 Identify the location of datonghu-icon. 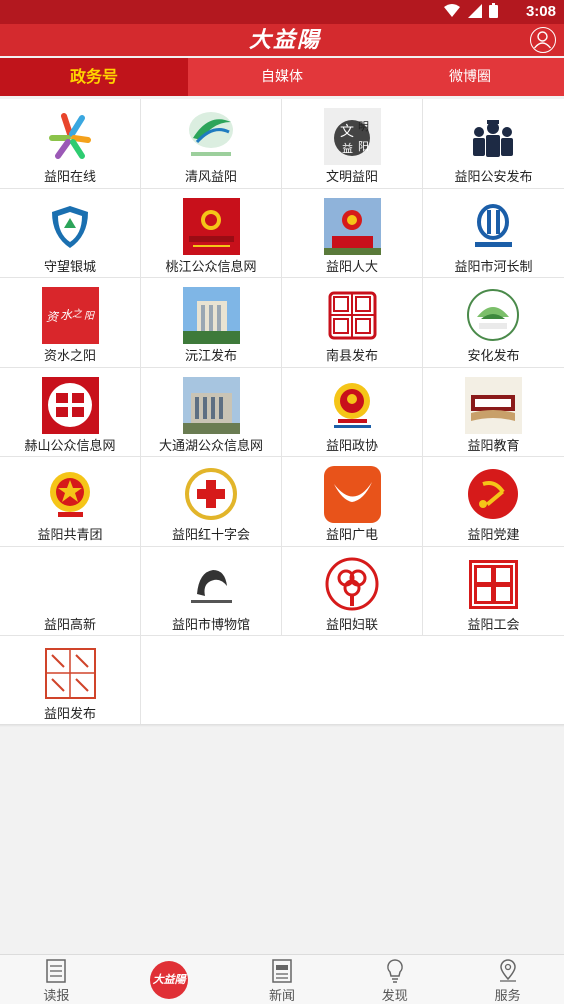
(211, 405).